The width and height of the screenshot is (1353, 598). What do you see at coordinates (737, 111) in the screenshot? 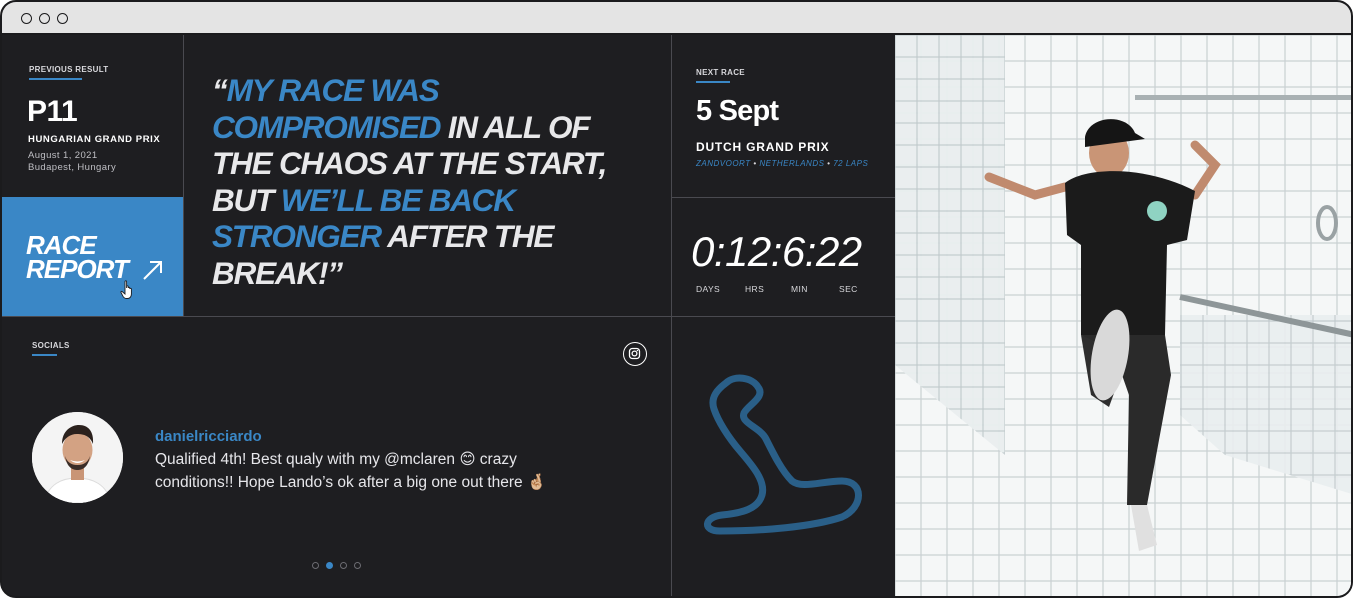
I see `next-race-date: 5 Sept` at bounding box center [737, 111].